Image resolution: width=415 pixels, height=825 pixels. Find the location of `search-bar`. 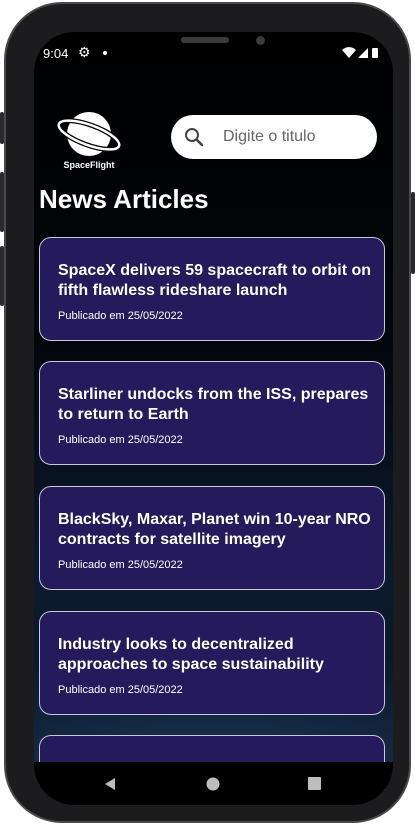

search-bar is located at coordinates (274, 137).